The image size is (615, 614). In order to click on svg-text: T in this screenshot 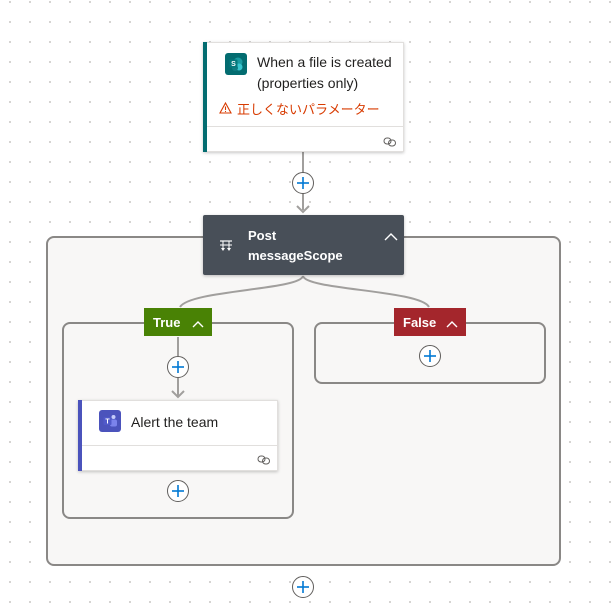, I will do `click(107, 422)`.